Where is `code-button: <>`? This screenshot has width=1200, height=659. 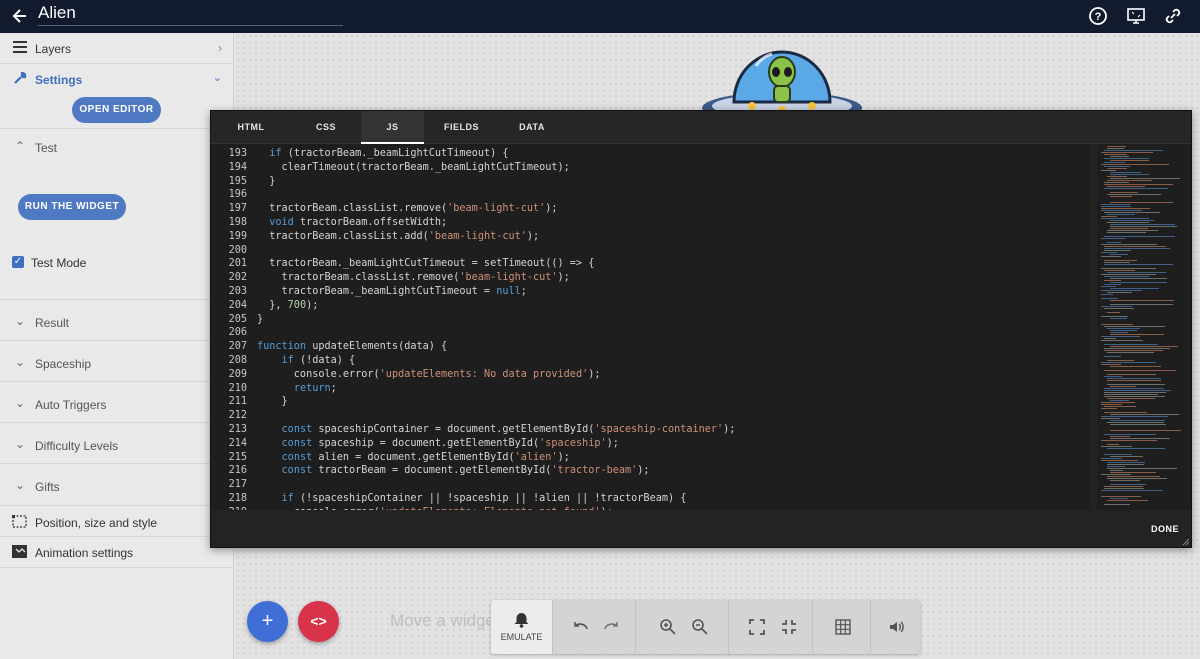
code-button: <> is located at coordinates (318, 621).